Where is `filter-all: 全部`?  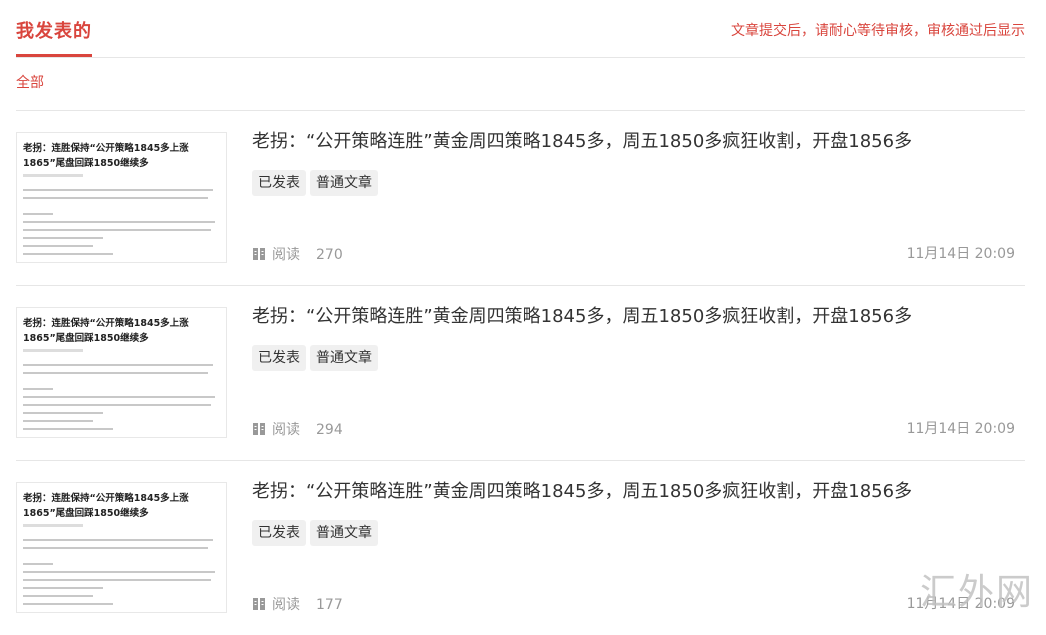 filter-all: 全部 is located at coordinates (30, 83).